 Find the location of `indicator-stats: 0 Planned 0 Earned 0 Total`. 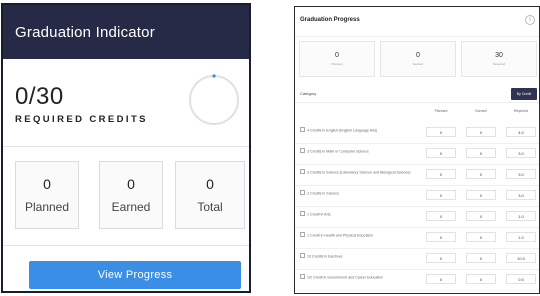

indicator-stats: 0 Planned 0 Earned 0 Total is located at coordinates (130, 196).